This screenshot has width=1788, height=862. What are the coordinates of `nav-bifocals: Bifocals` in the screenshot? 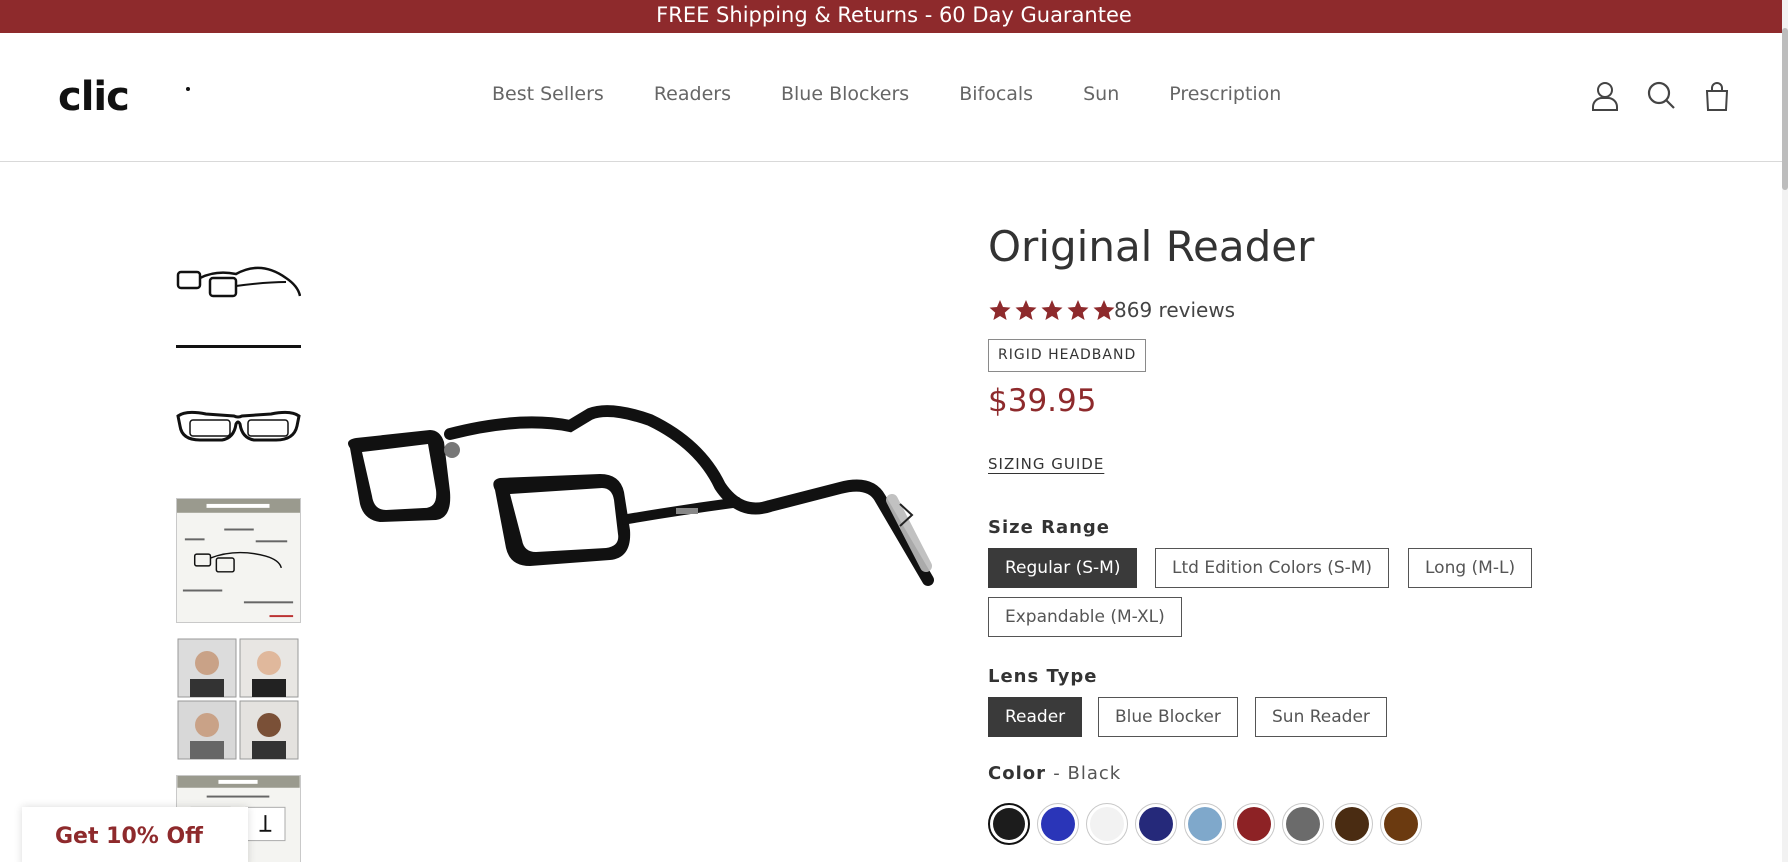 It's located at (996, 94).